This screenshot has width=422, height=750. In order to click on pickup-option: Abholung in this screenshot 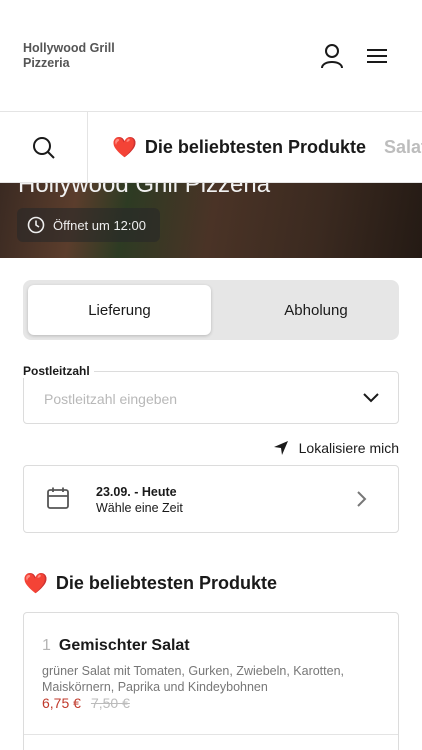, I will do `click(316, 310)`.